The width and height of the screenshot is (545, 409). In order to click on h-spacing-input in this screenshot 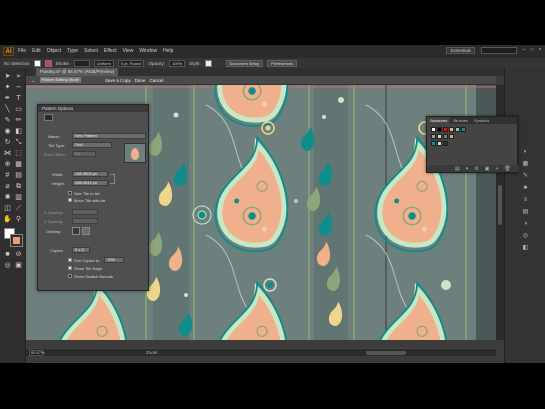, I will do `click(85, 212)`.